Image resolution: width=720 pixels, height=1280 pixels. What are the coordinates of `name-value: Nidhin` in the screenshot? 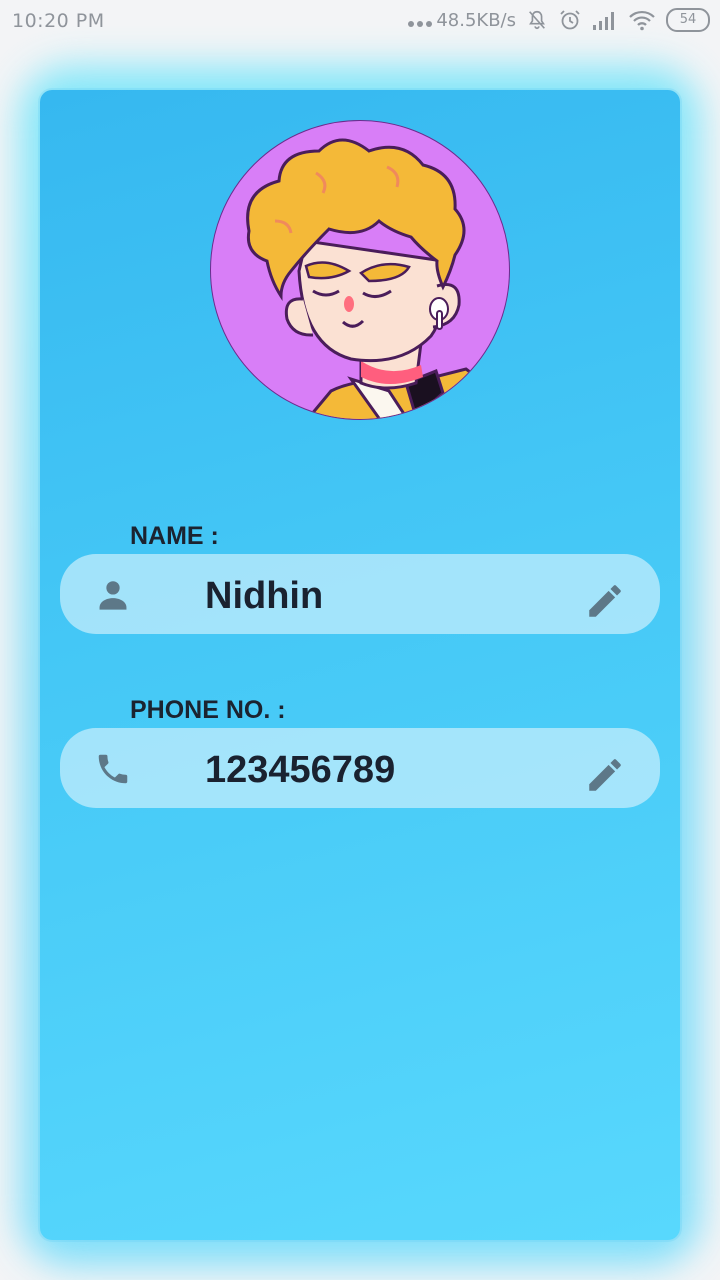 It's located at (264, 596).